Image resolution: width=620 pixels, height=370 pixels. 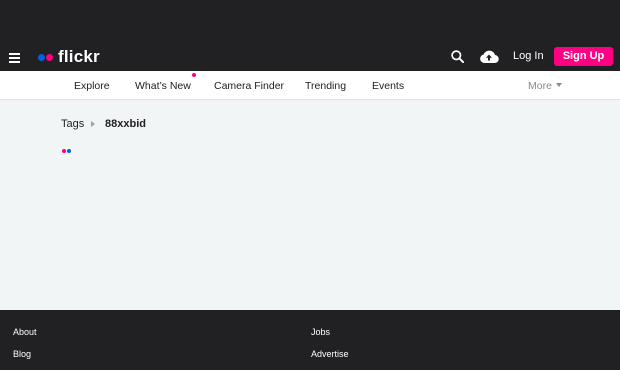 I want to click on nav-more-label: More, so click(x=540, y=86).